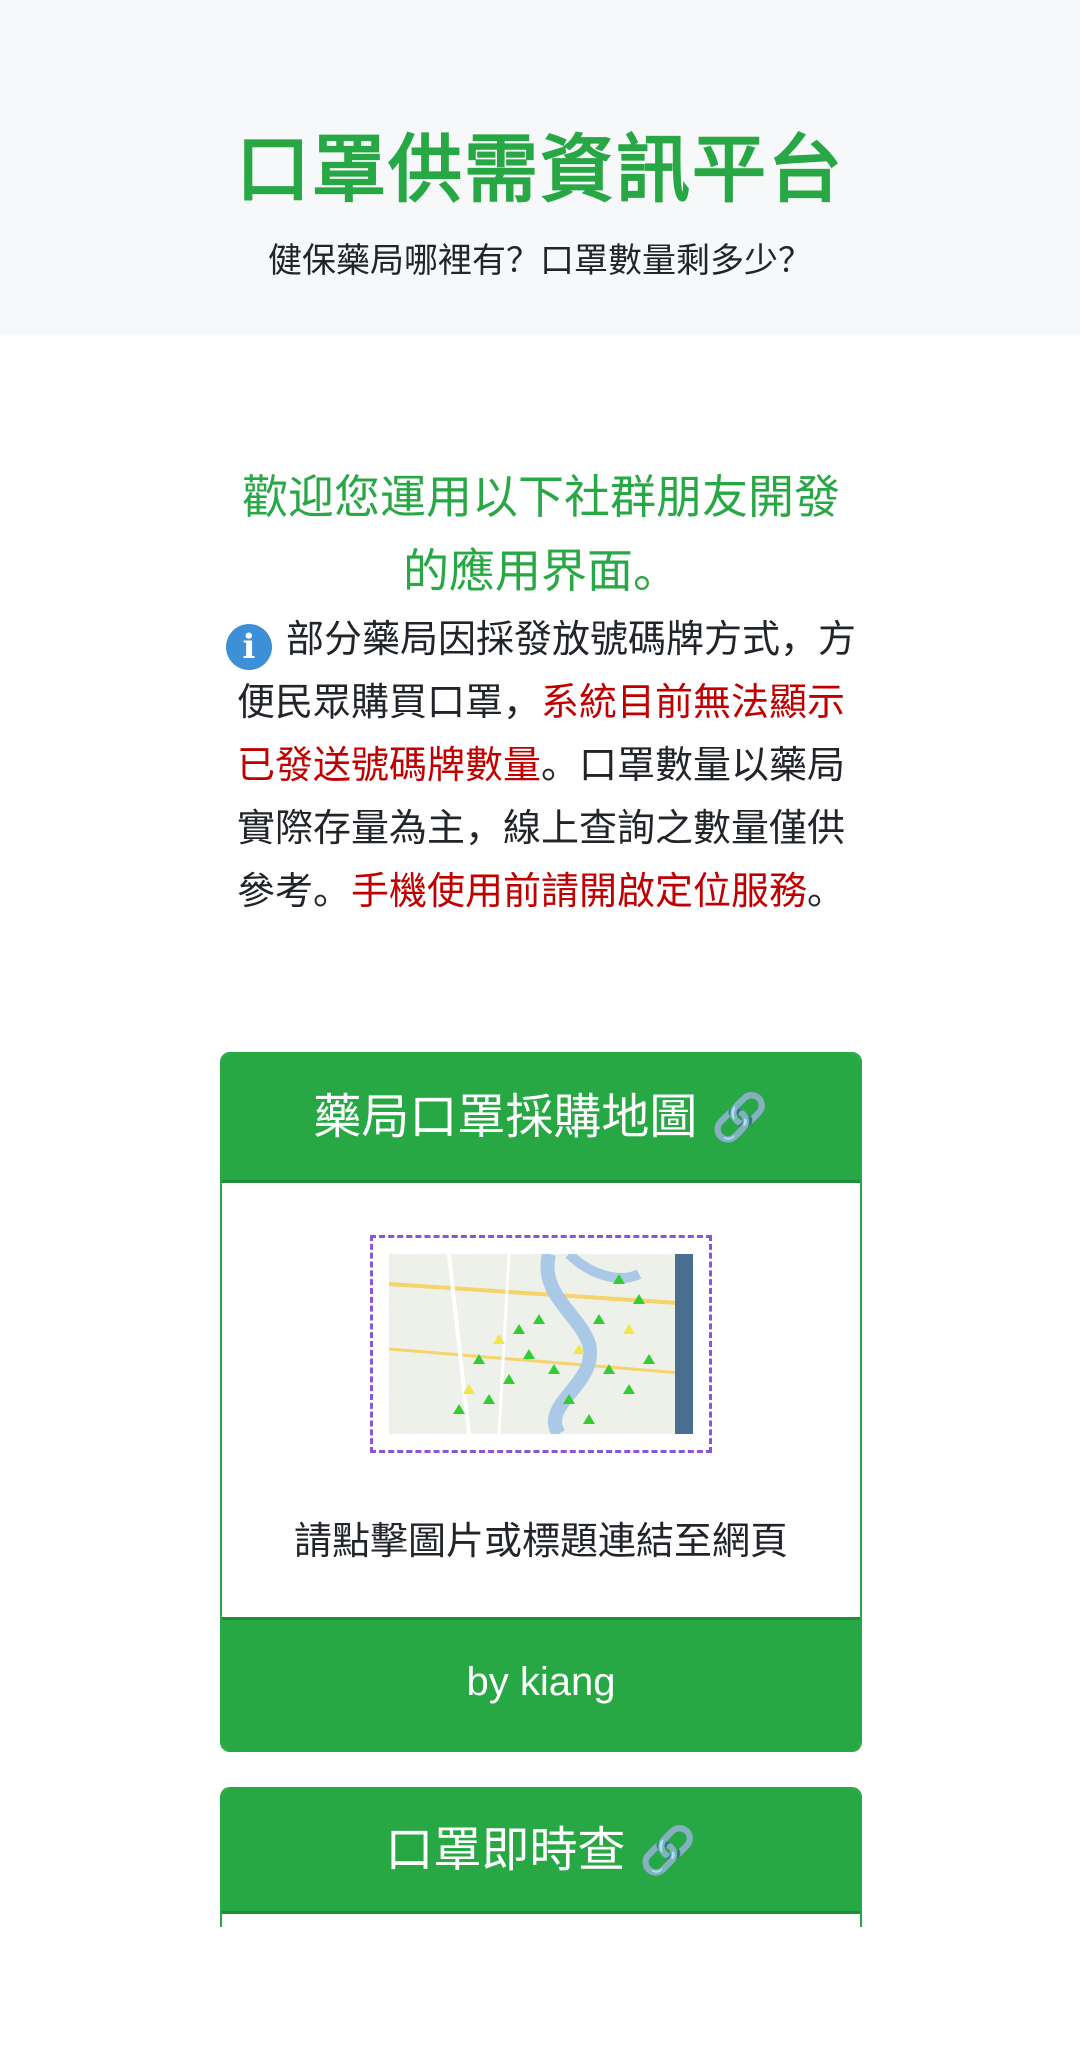  Describe the element at coordinates (540, 261) in the screenshot. I see `page-subtitle: 健保藥局哪裡有？口罩數量剩多少？` at that location.